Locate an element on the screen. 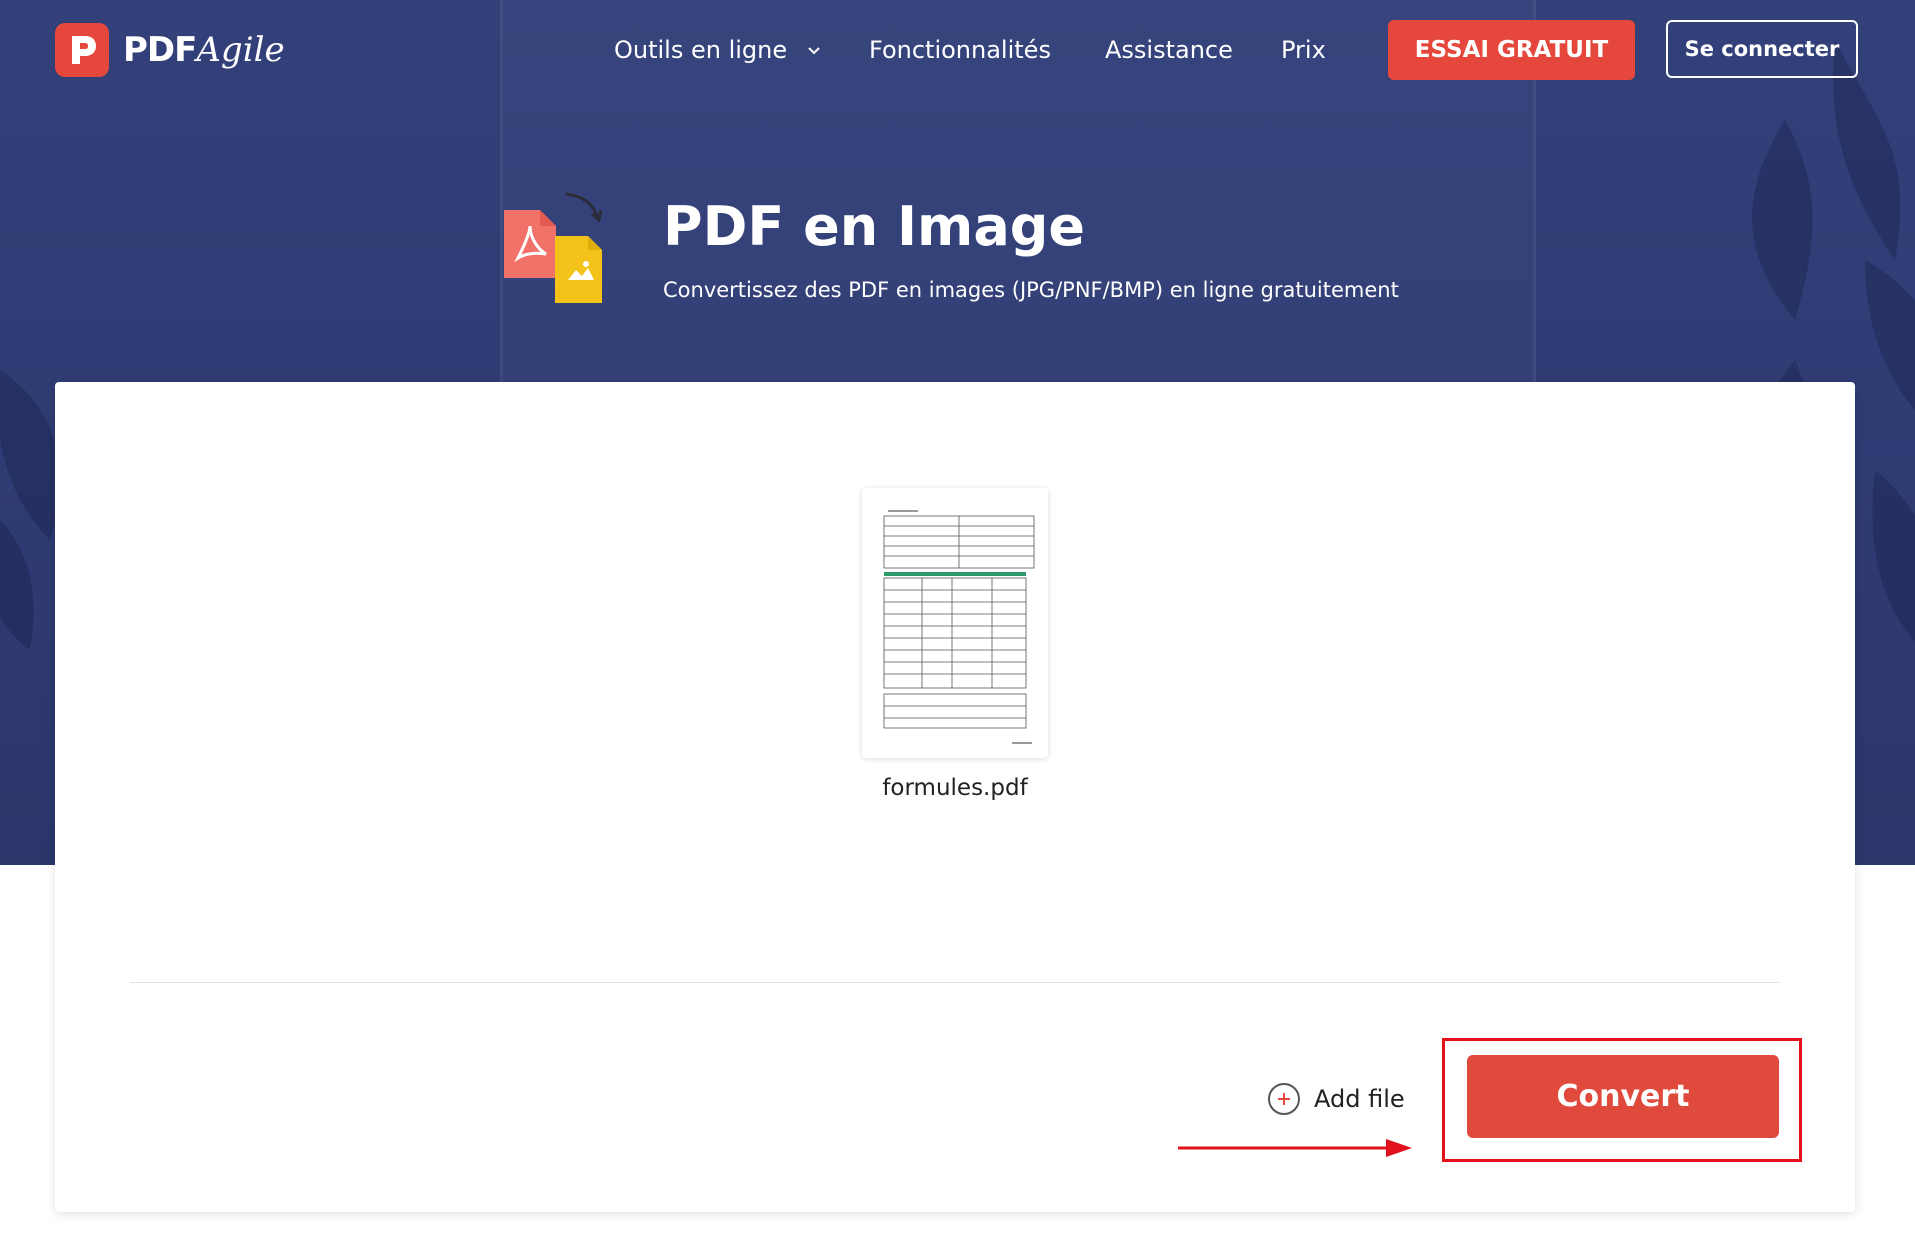 The image size is (1915, 1237). nav-item-assistance: Assistance is located at coordinates (1169, 50).